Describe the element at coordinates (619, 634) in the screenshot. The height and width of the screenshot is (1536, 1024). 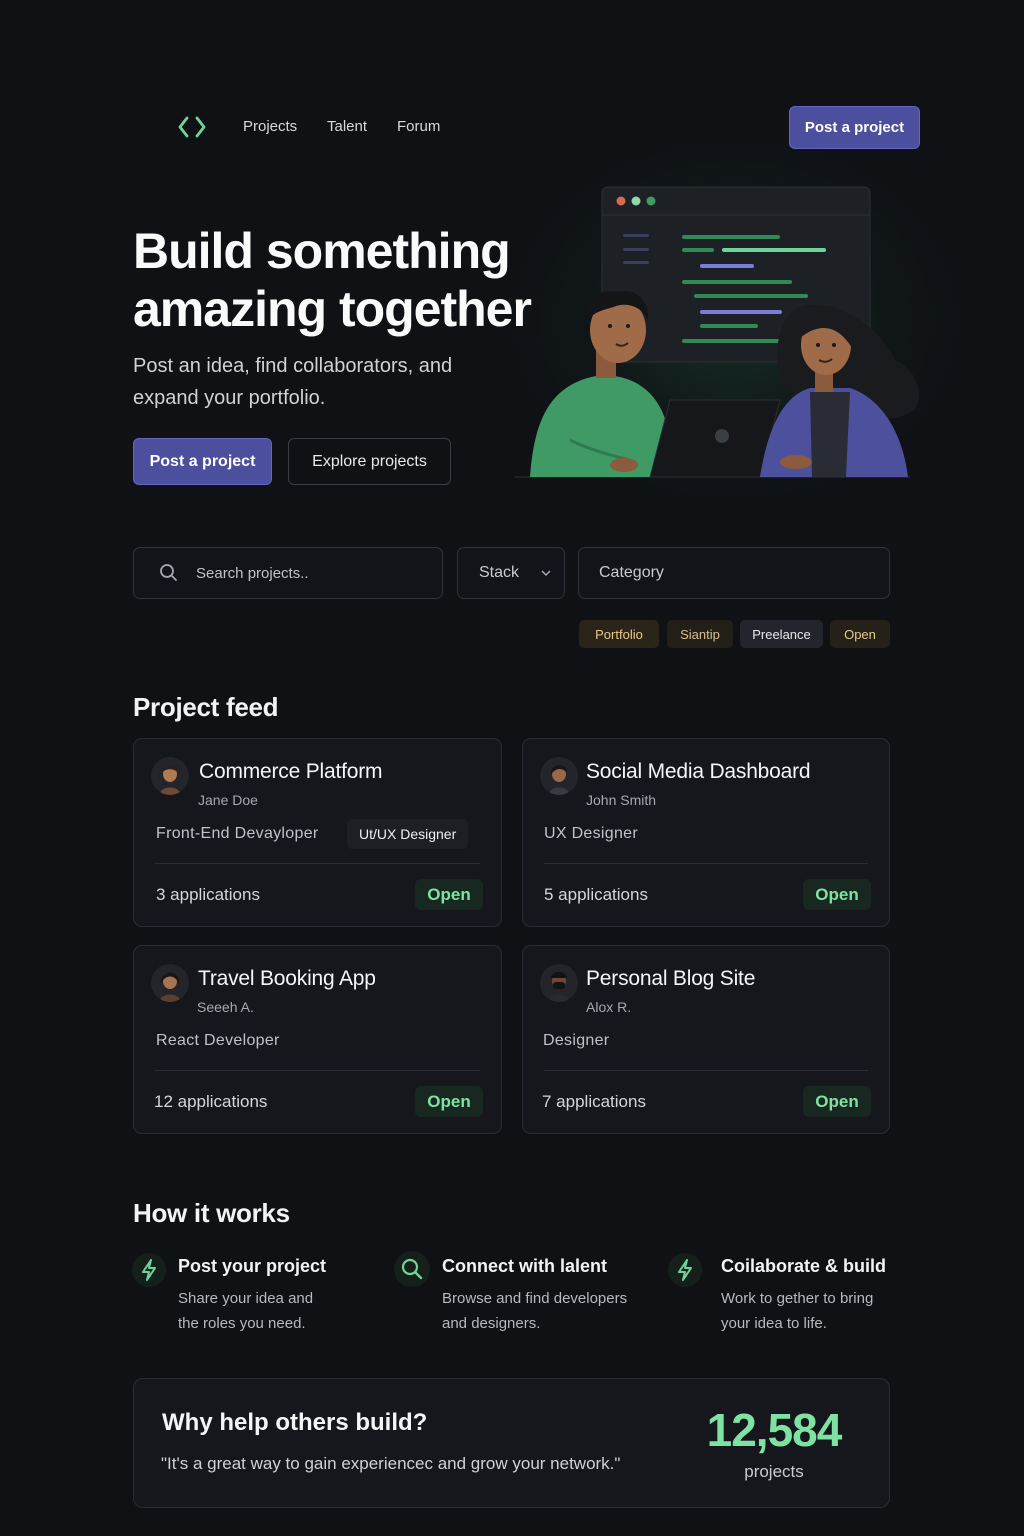
I see `tag-portfolio: Portfolio` at that location.